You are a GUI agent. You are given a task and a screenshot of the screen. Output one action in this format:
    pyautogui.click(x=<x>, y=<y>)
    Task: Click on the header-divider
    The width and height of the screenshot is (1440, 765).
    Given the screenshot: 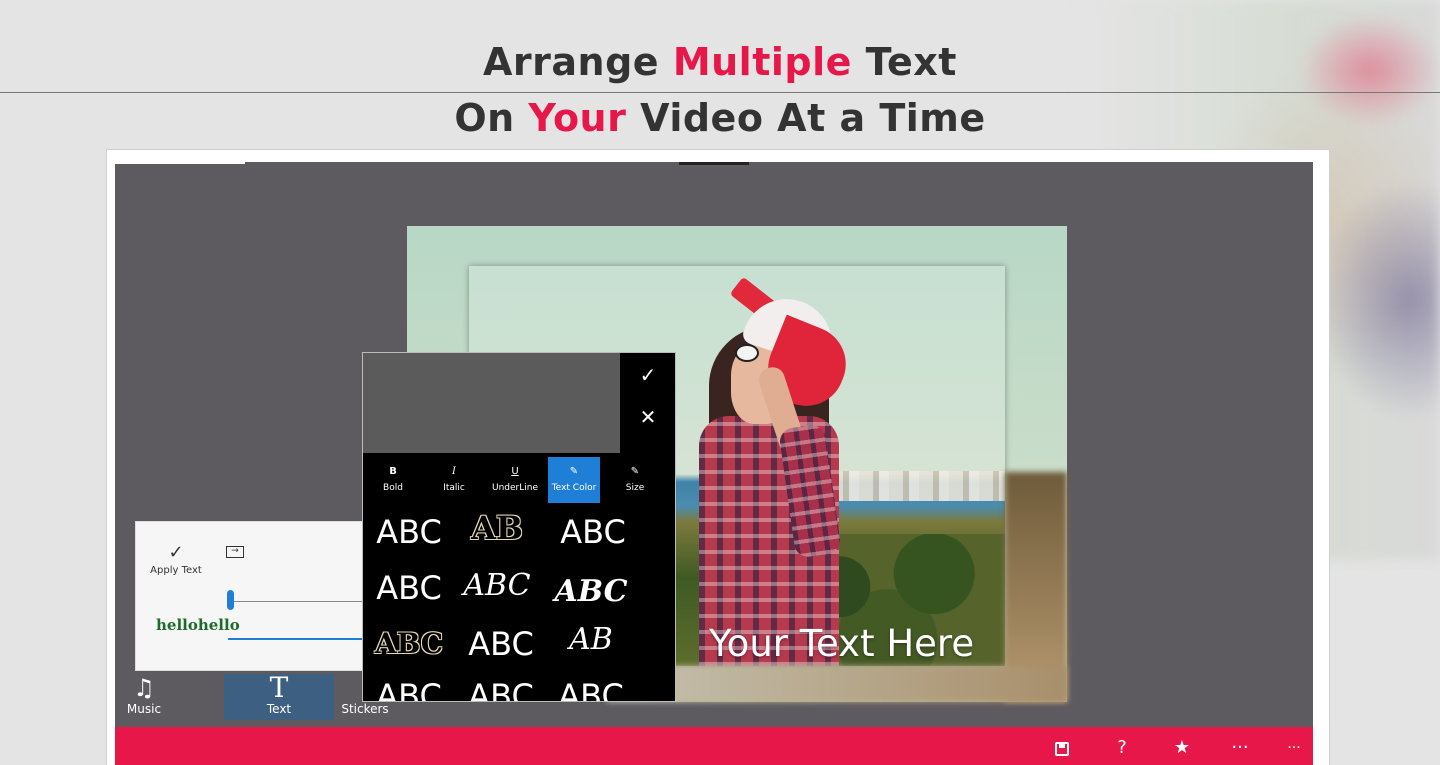 What is the action you would take?
    pyautogui.click(x=720, y=92)
    